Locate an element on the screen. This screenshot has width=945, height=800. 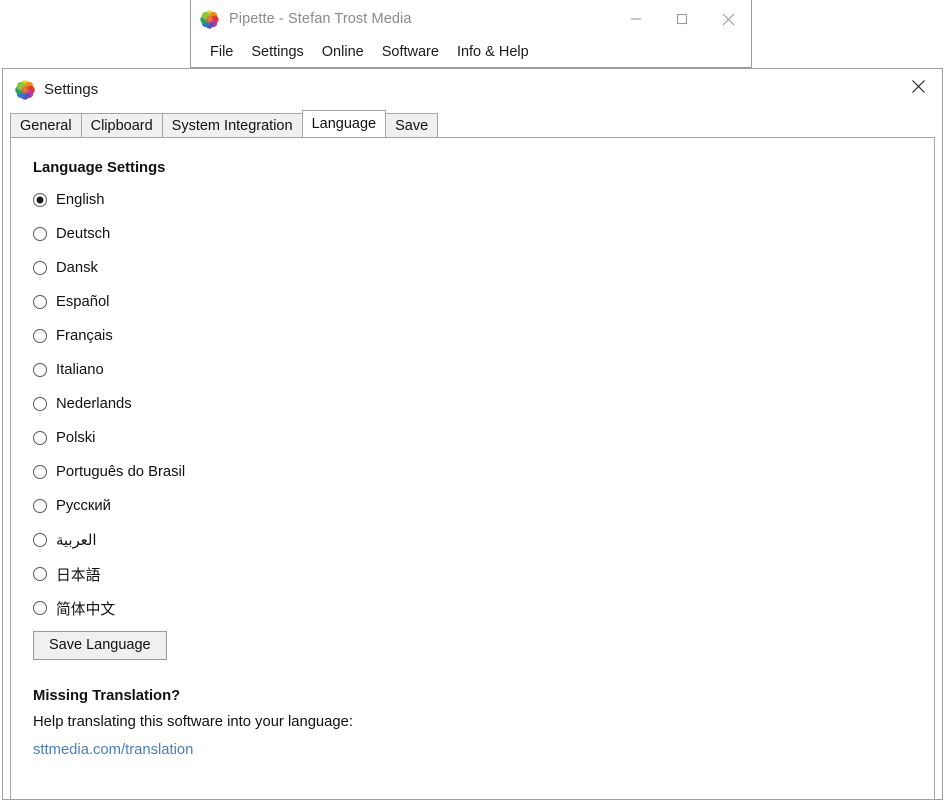
radio-option-japanese: 日本語 is located at coordinates (472, 574).